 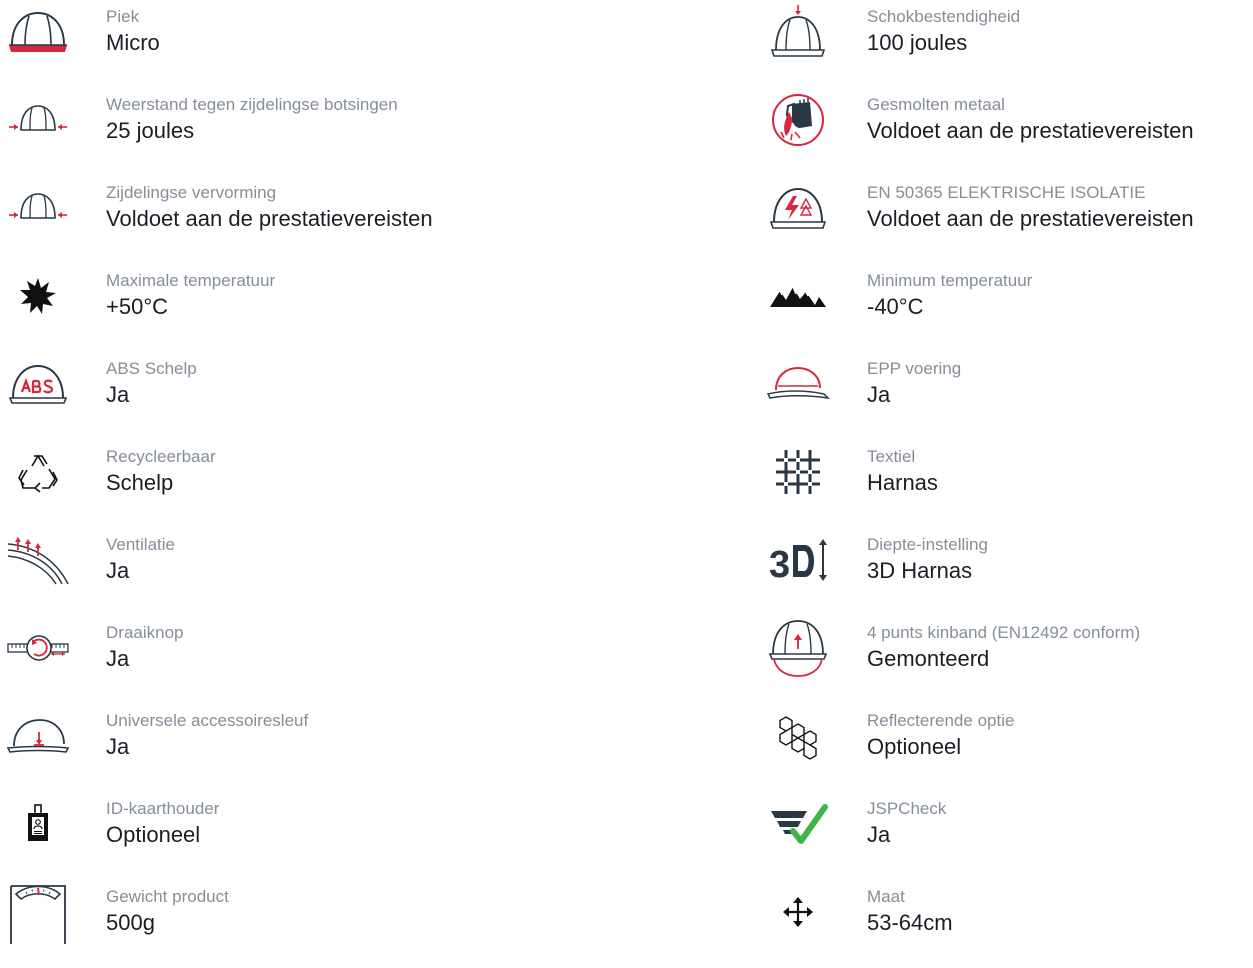 What do you see at coordinates (320, 660) in the screenshot?
I see `spec-rotary-knob: Draaiknop Ja` at bounding box center [320, 660].